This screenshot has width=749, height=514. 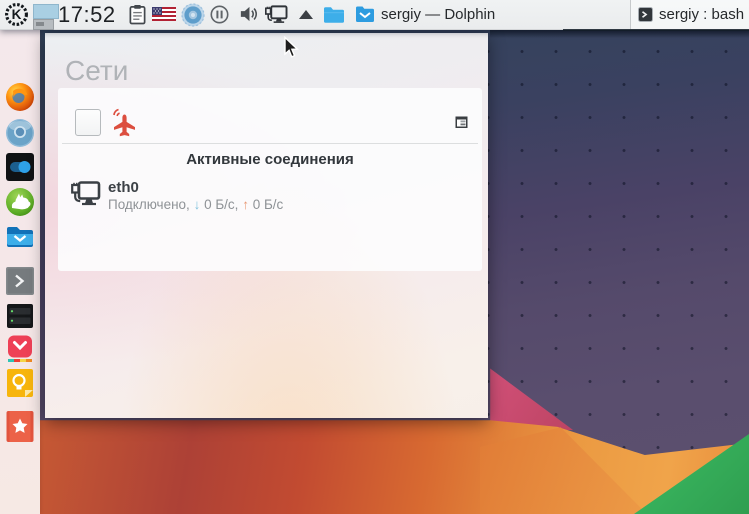 I want to click on updates-disc-icon, so click(x=193, y=17).